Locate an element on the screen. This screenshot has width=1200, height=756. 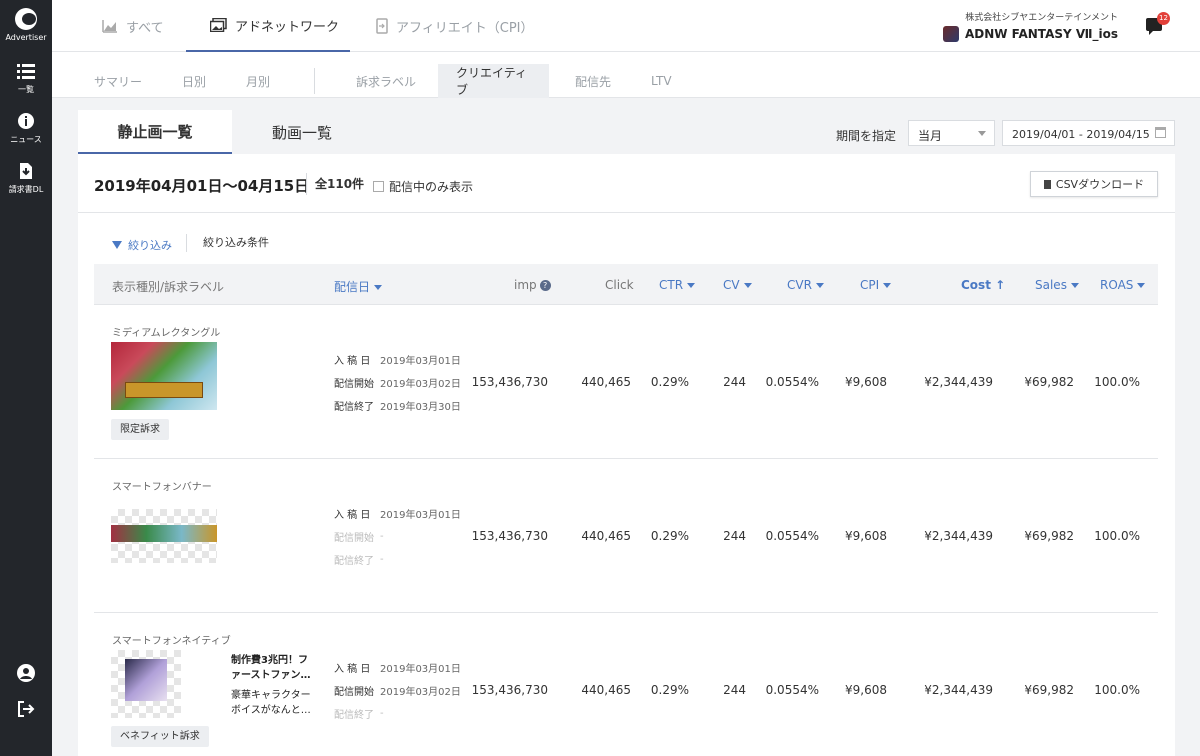
tab-monthly: 月別 is located at coordinates (258, 81).